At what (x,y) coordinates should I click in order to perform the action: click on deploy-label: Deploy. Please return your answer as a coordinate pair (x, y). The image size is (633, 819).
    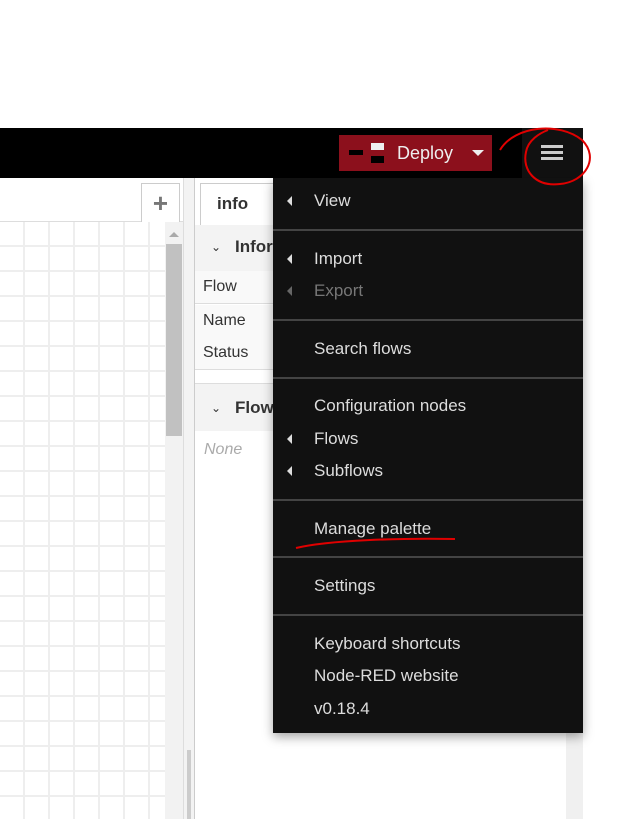
    Looking at the image, I should click on (425, 153).